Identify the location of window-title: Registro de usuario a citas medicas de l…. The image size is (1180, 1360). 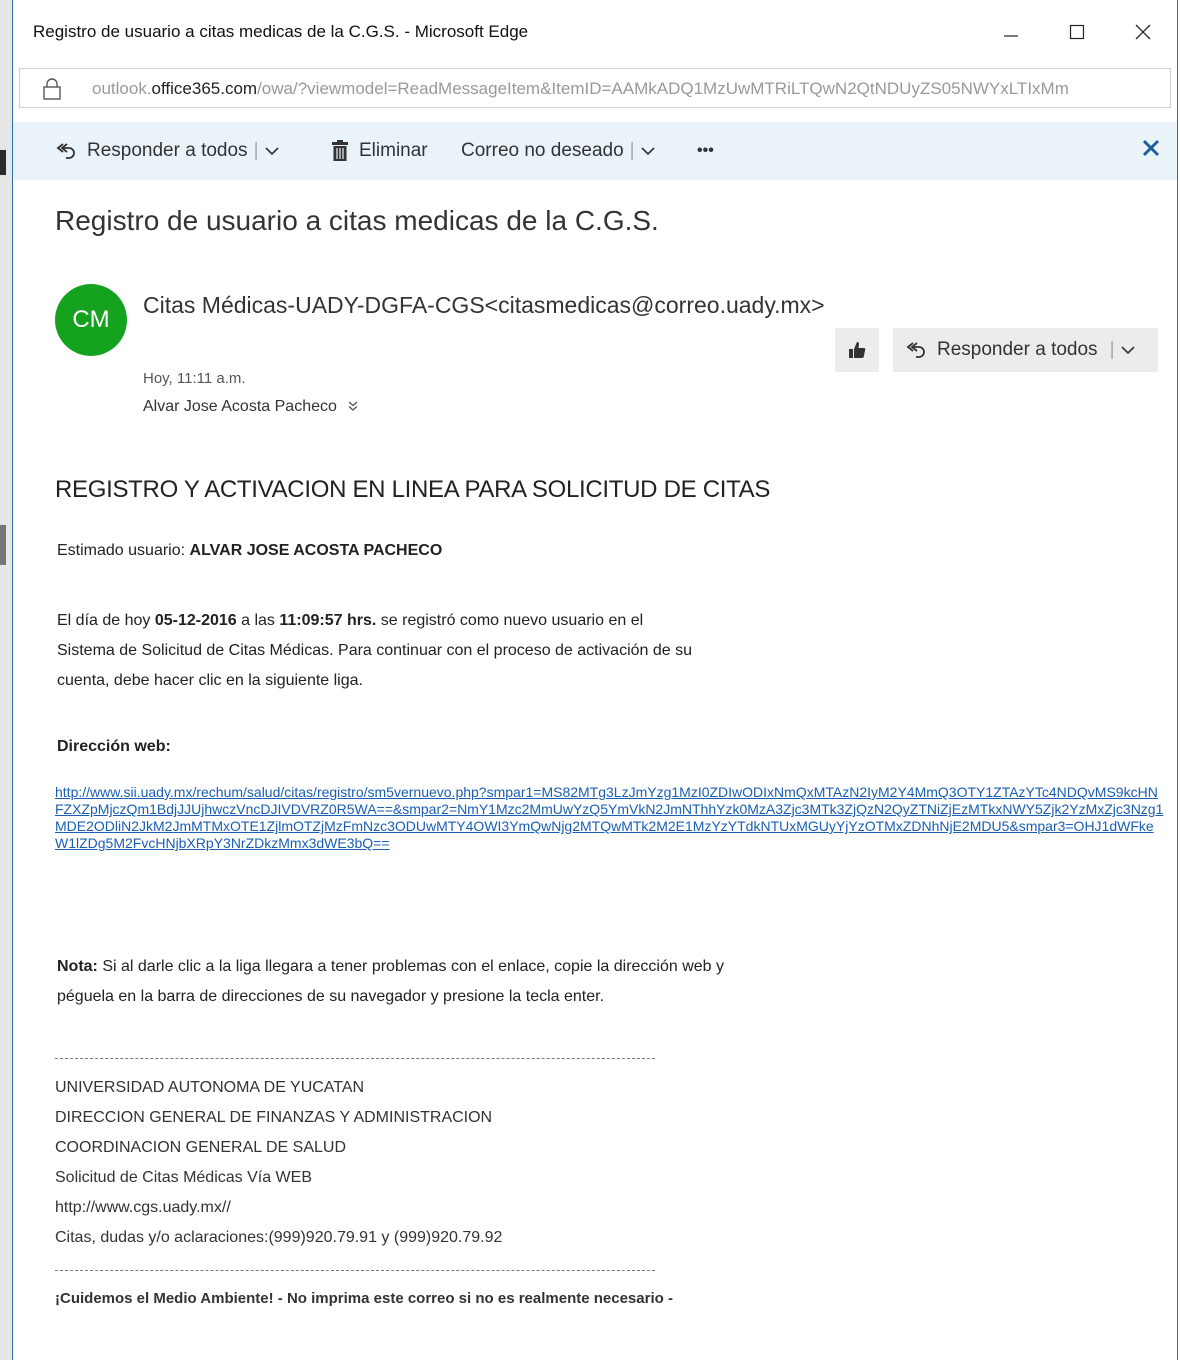
(281, 31).